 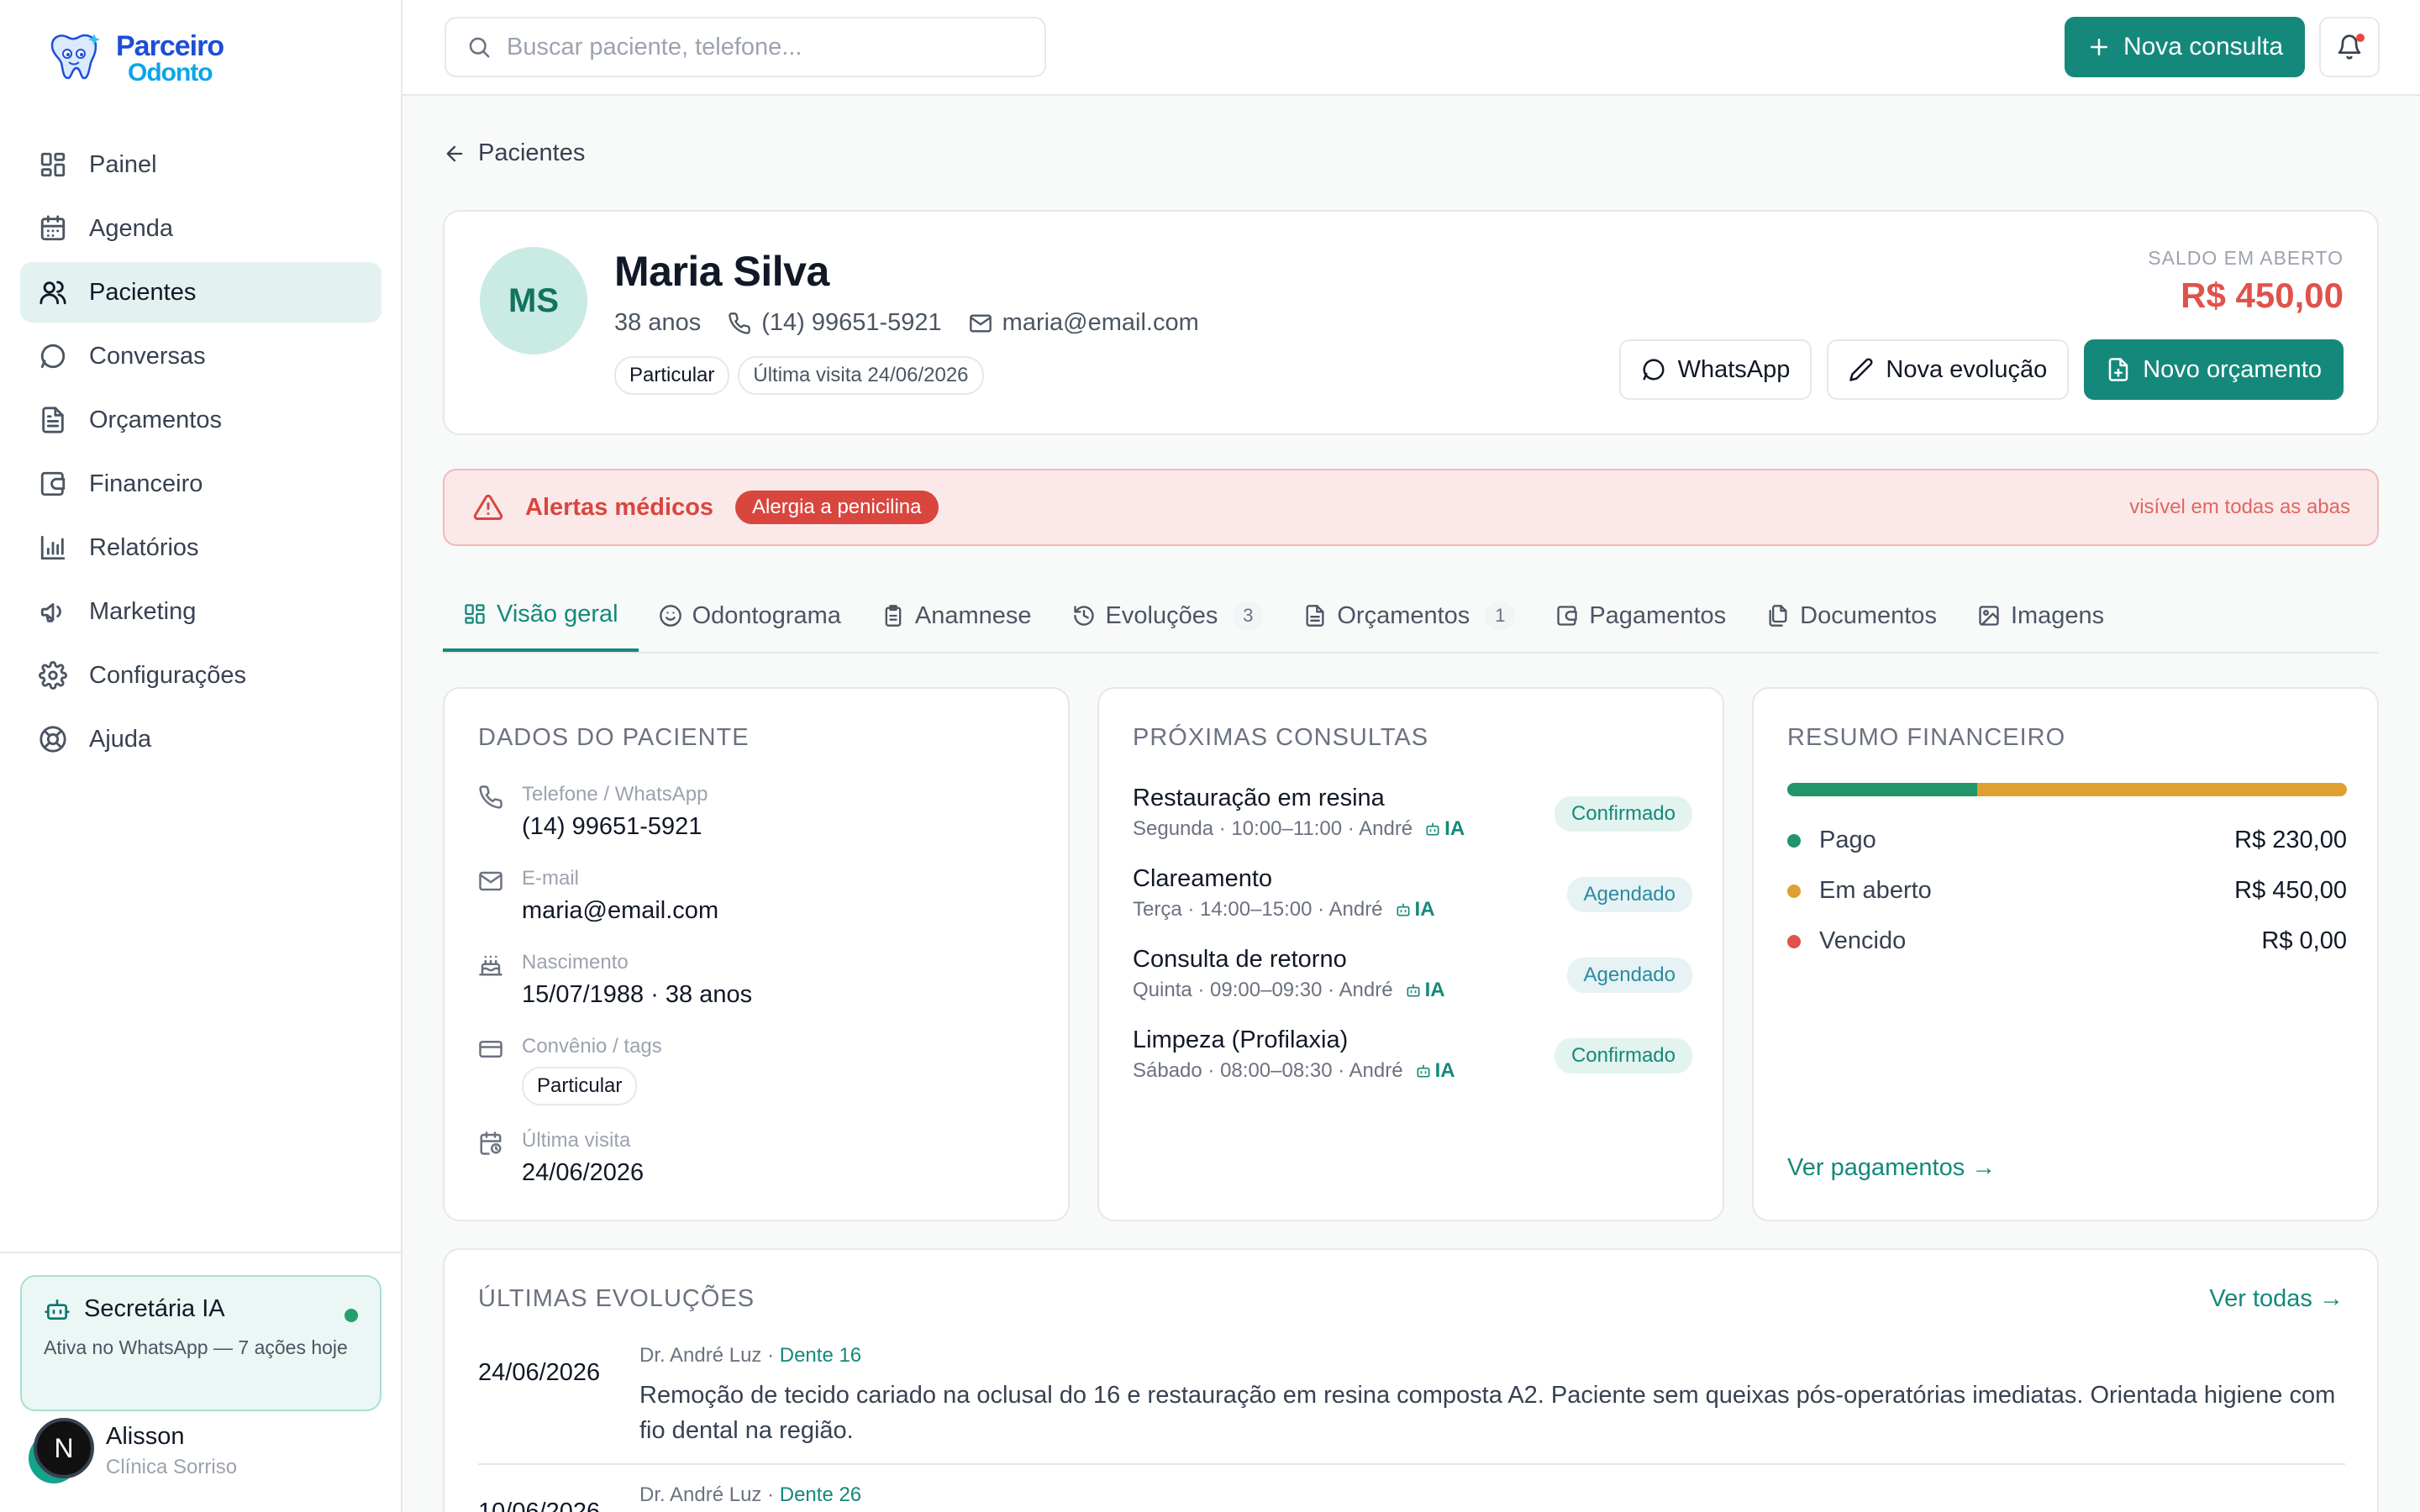 What do you see at coordinates (52, 739) in the screenshot?
I see `lifebuoy-icon` at bounding box center [52, 739].